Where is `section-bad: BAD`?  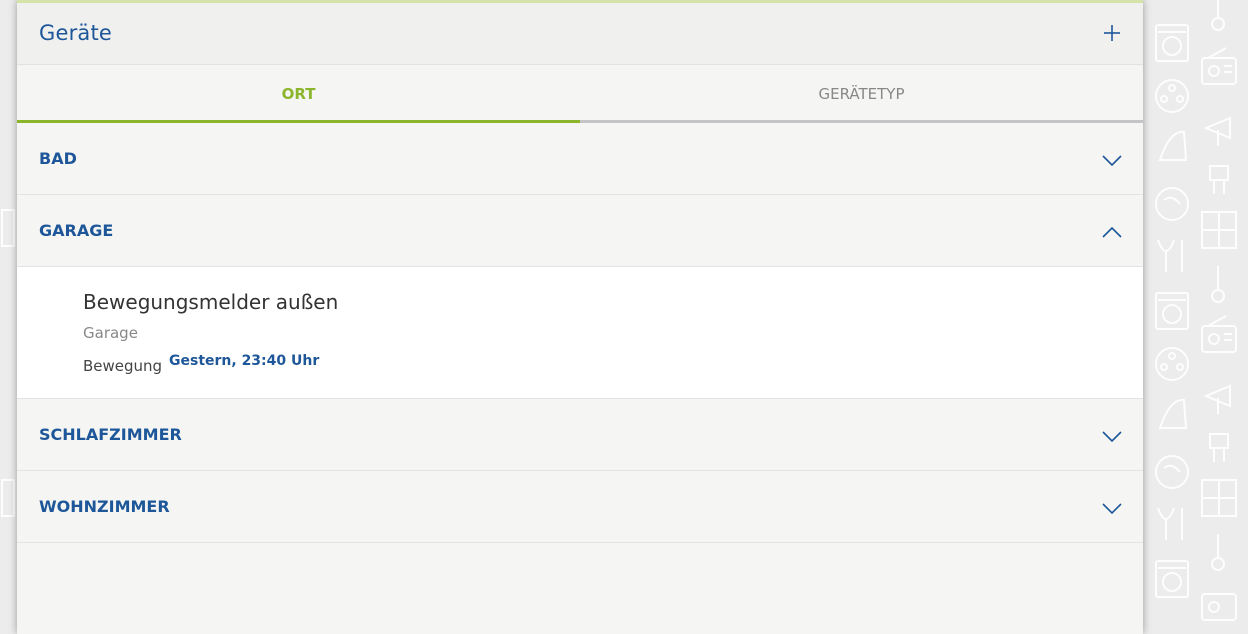 section-bad: BAD is located at coordinates (580, 159).